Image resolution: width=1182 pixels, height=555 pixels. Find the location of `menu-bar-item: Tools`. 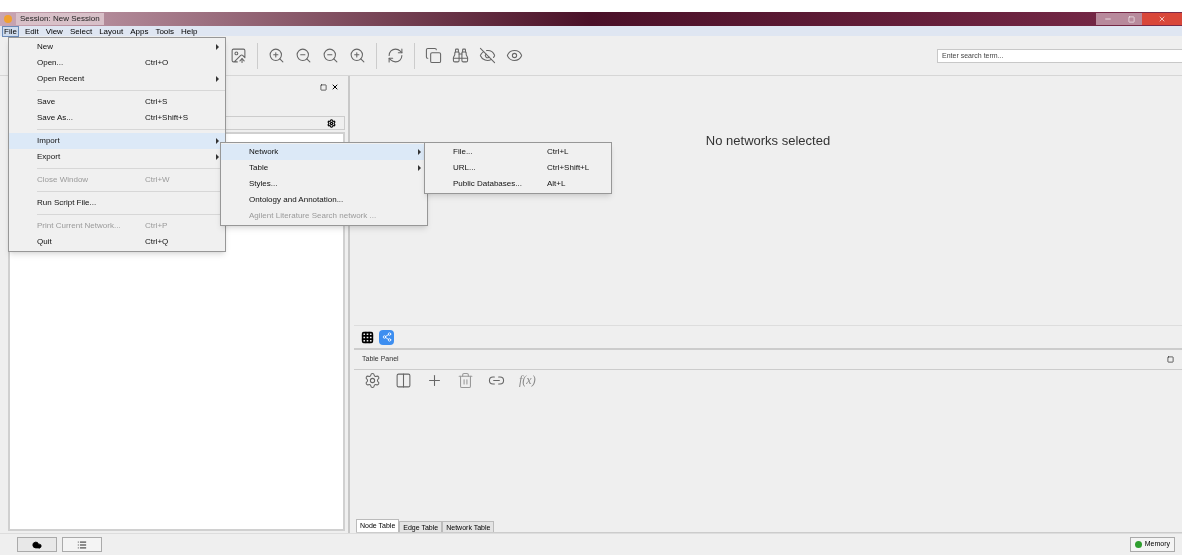

menu-bar-item: Tools is located at coordinates (165, 31).